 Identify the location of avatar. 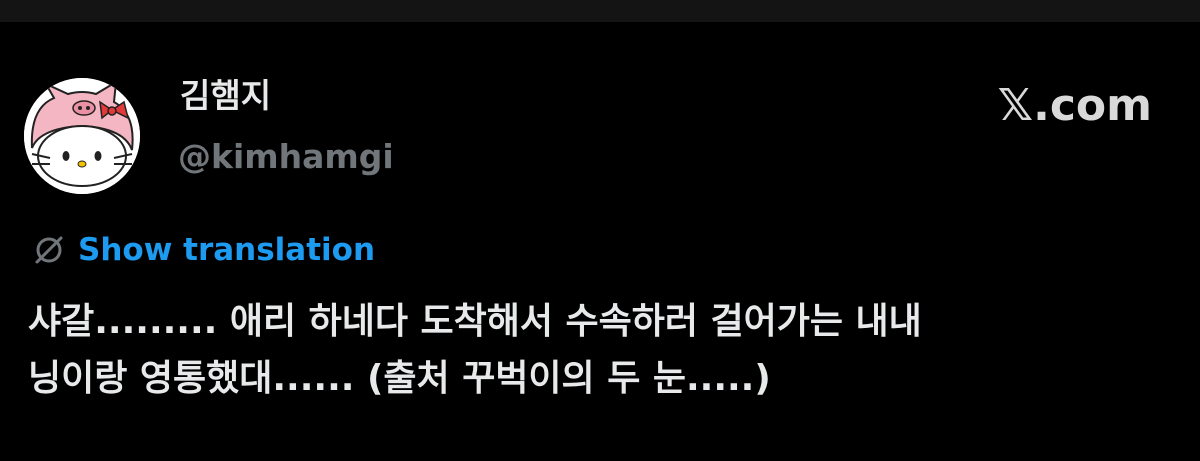
(82, 136).